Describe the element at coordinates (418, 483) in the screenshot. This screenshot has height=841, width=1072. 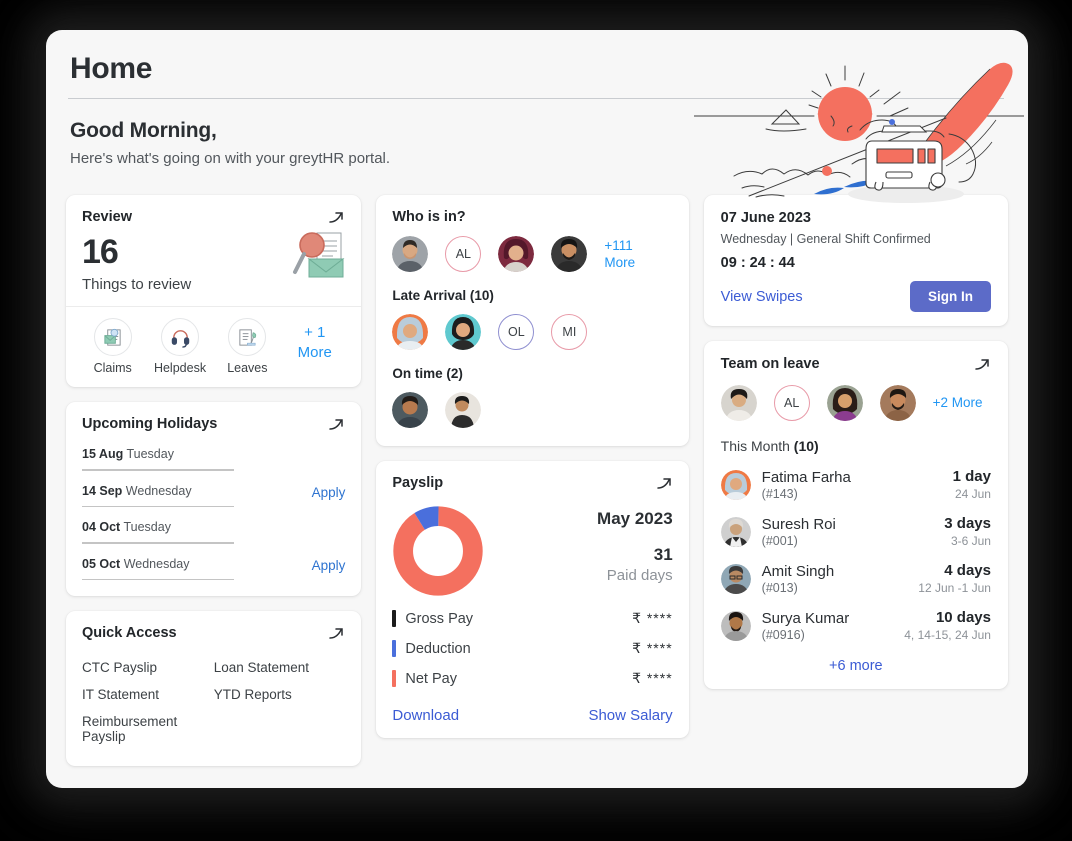
I see `payslip-card-title: Payslip` at that location.